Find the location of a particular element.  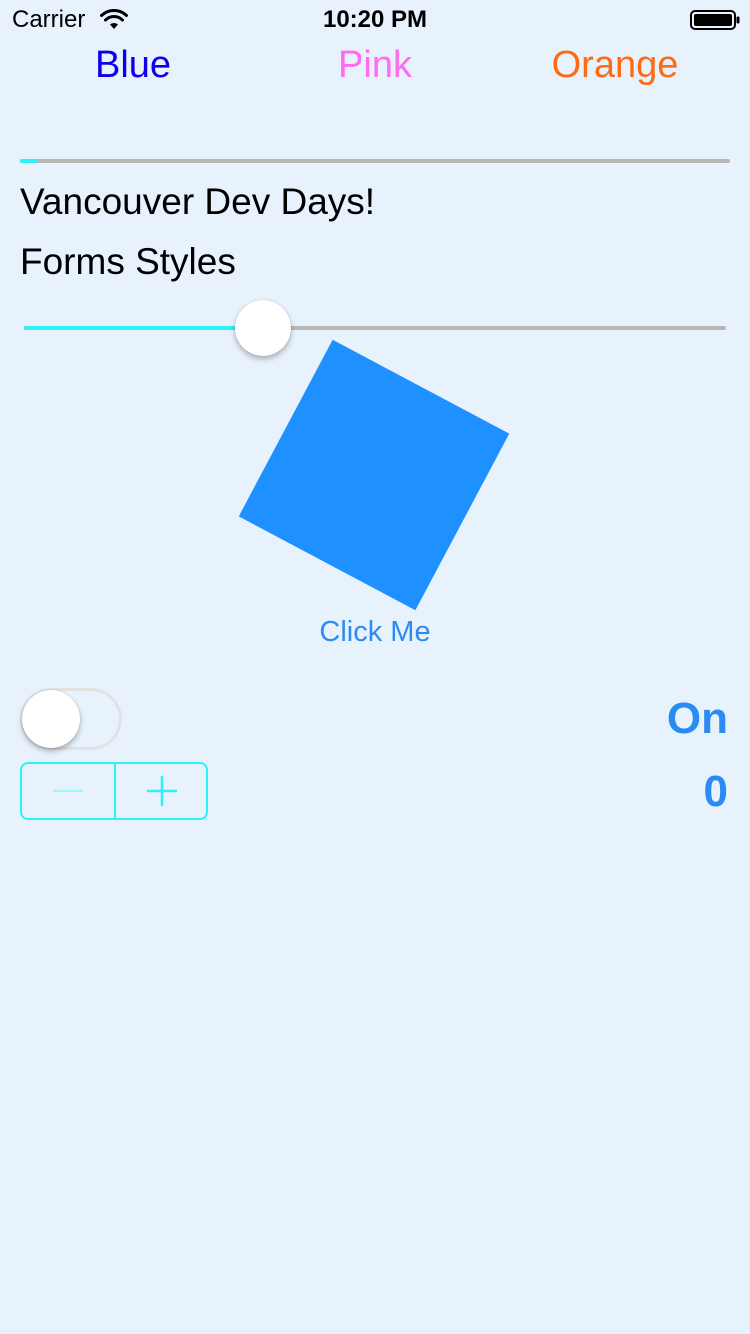

tab-pink: Pink is located at coordinates (375, 65).